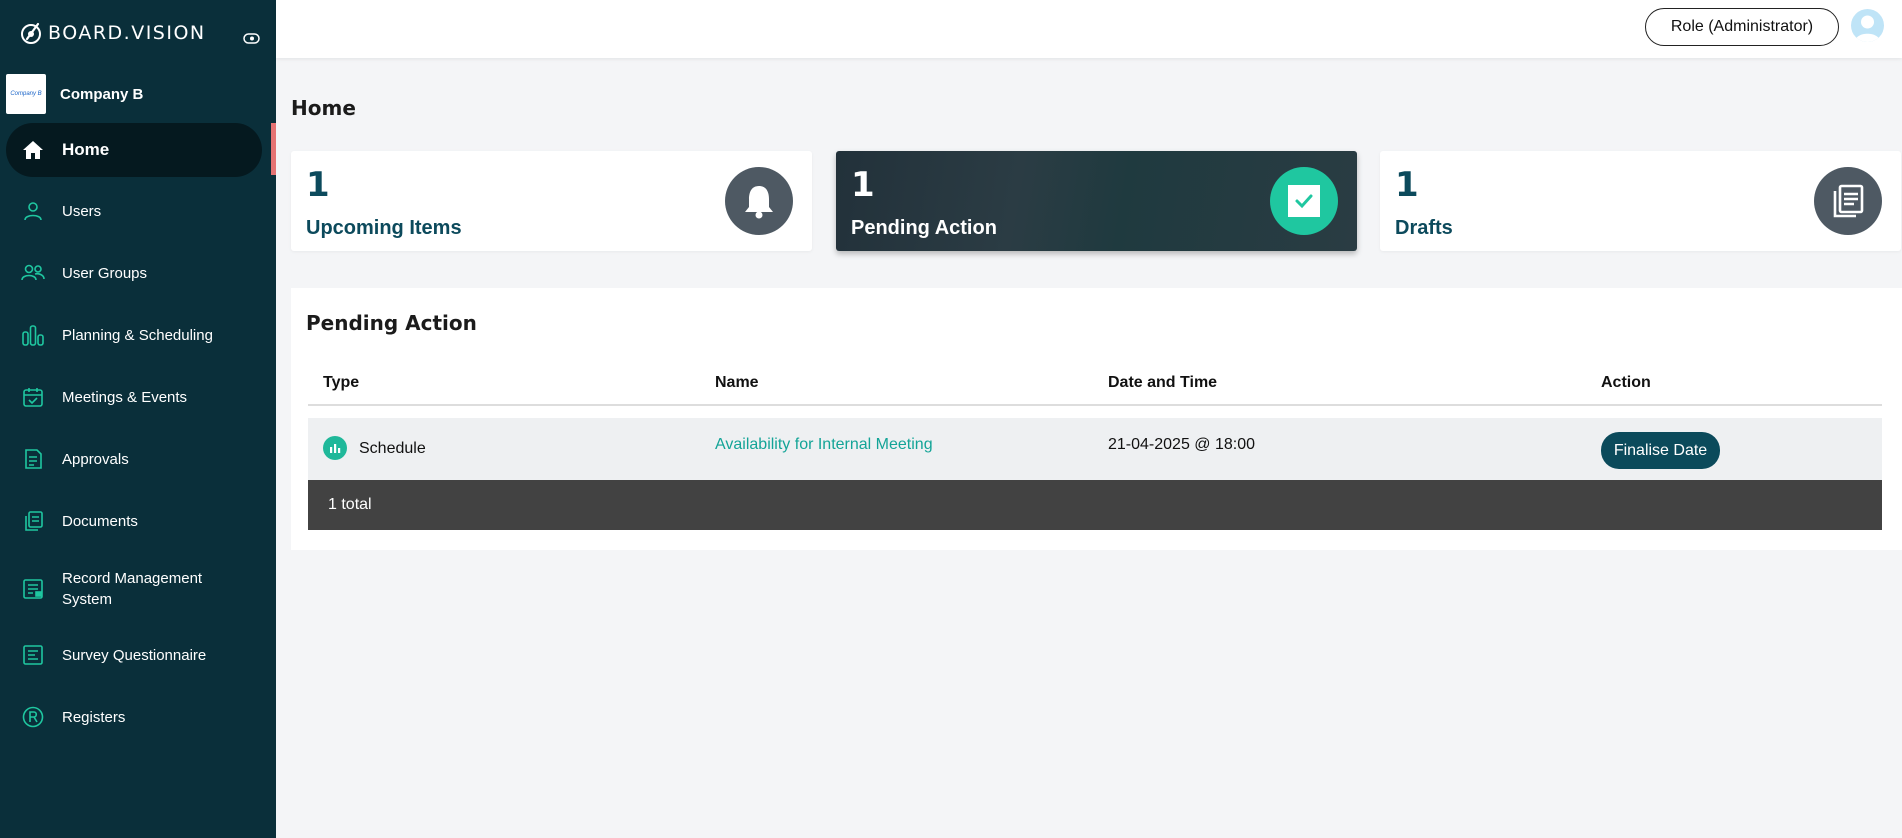 This screenshot has width=1902, height=838. Describe the element at coordinates (341, 382) in the screenshot. I see `column-header-type: Type` at that location.